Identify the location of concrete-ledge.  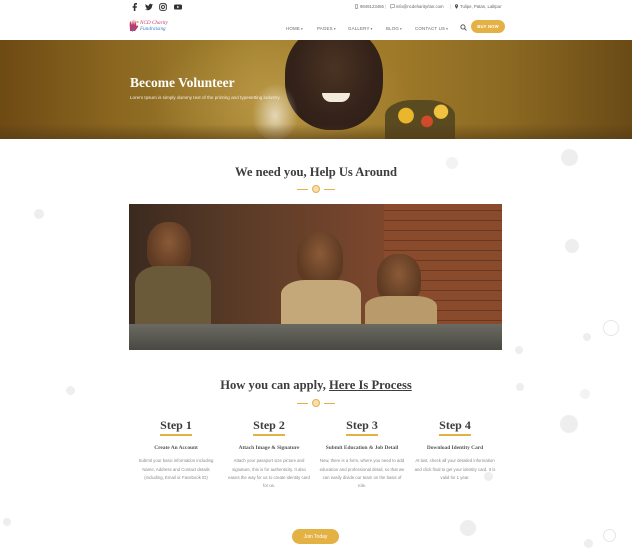
(315, 337).